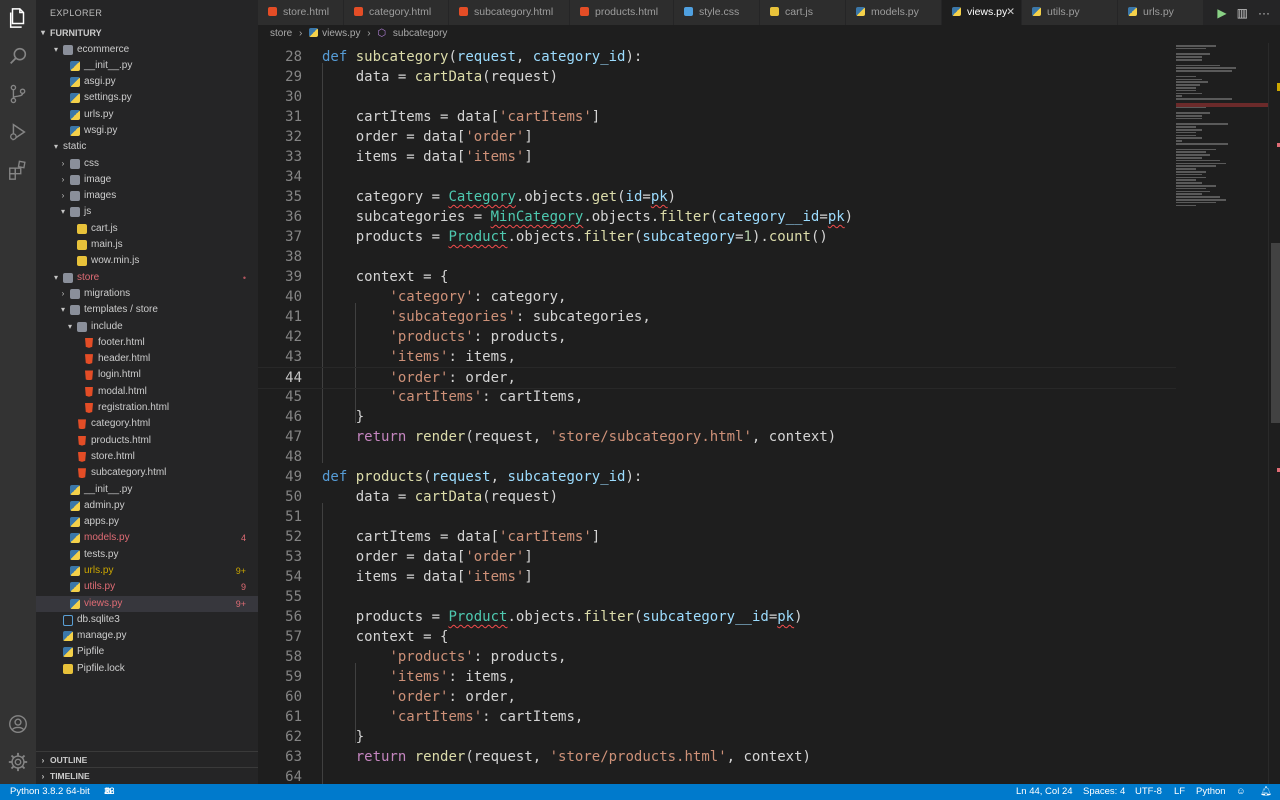 The image size is (1280, 800). Describe the element at coordinates (147, 164) in the screenshot. I see `folder-item: › css` at that location.